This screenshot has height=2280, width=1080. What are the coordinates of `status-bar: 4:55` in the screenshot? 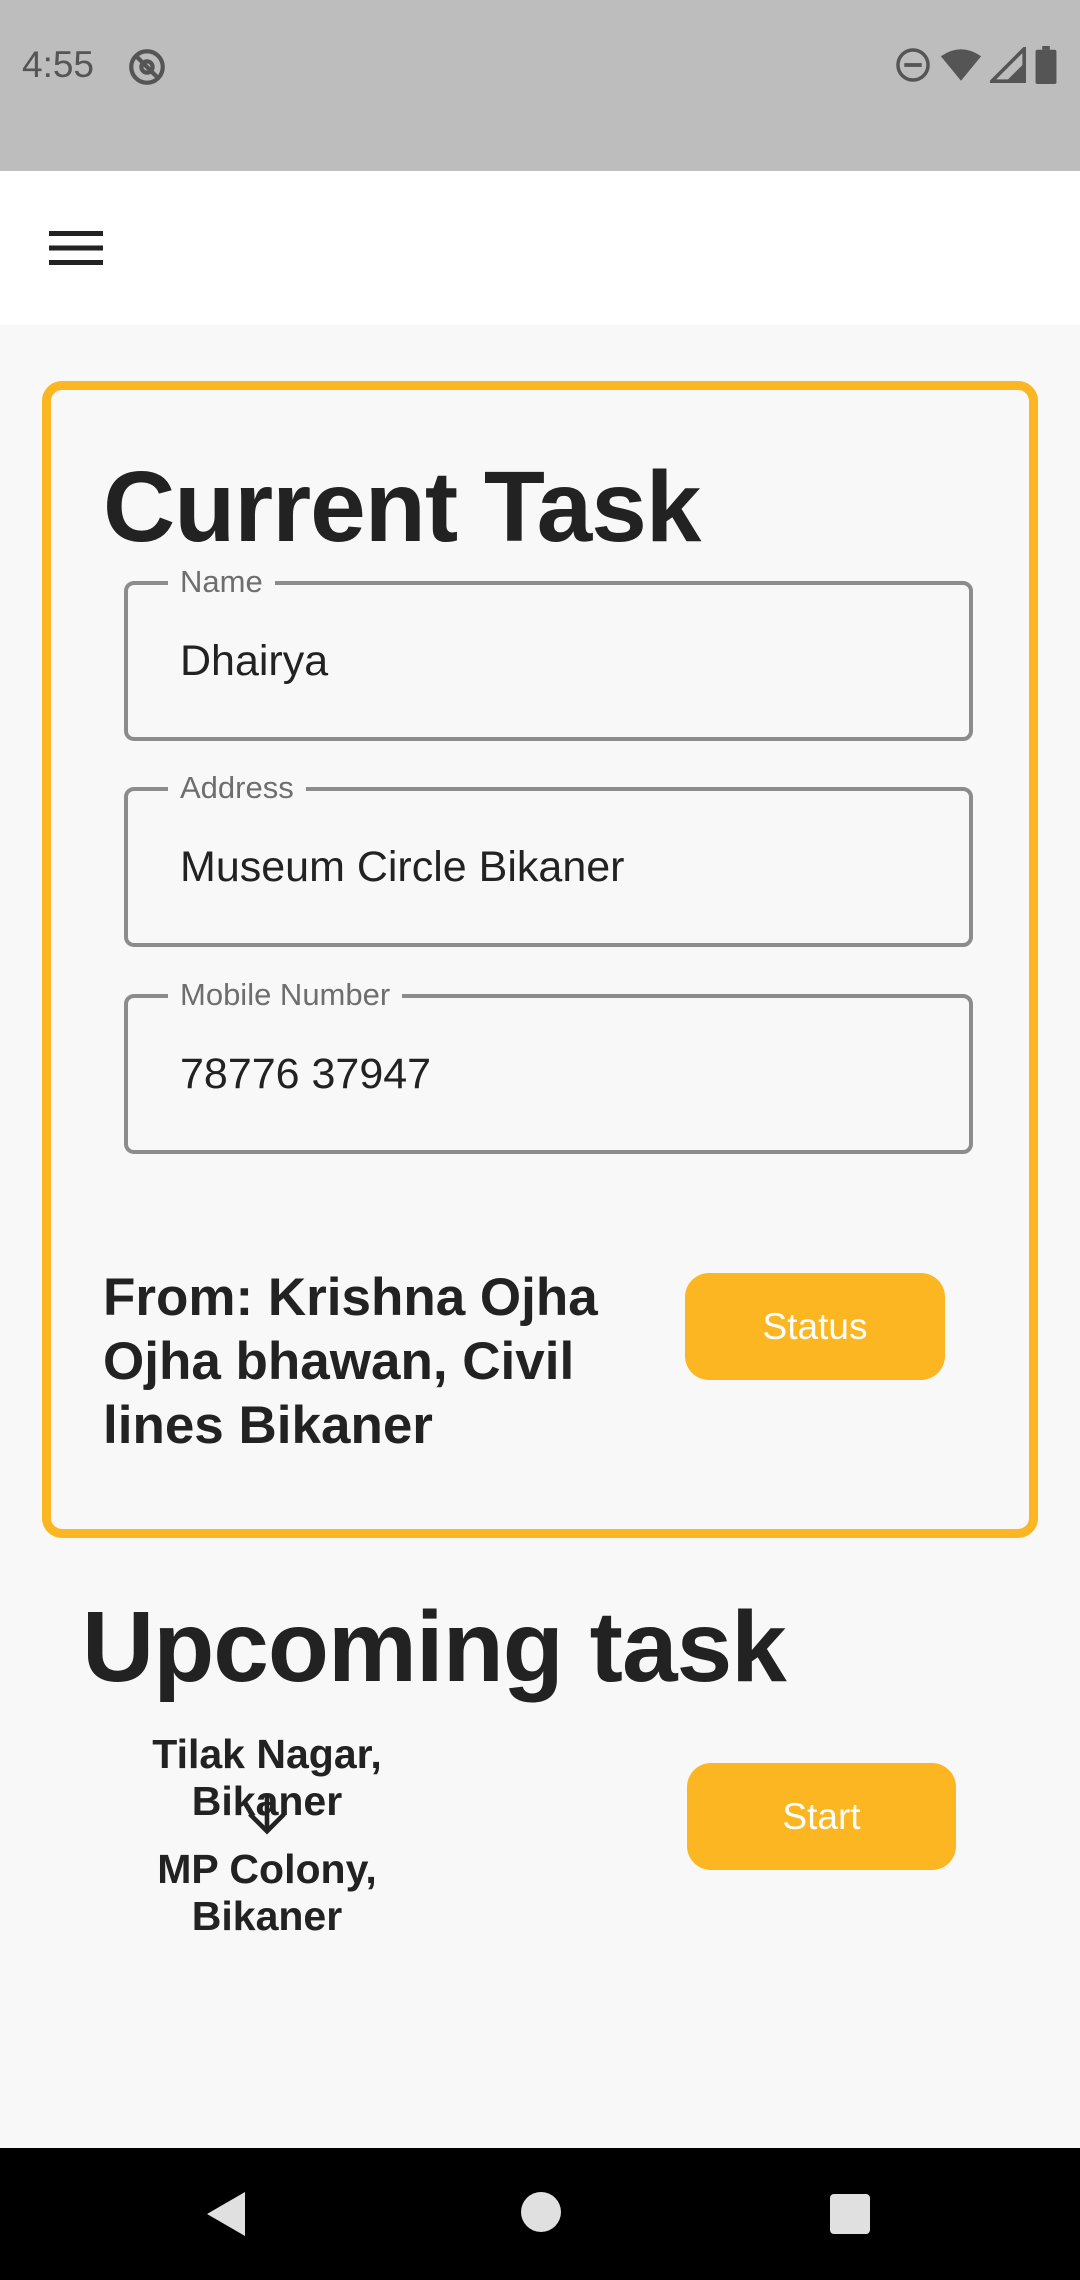 It's located at (540, 85).